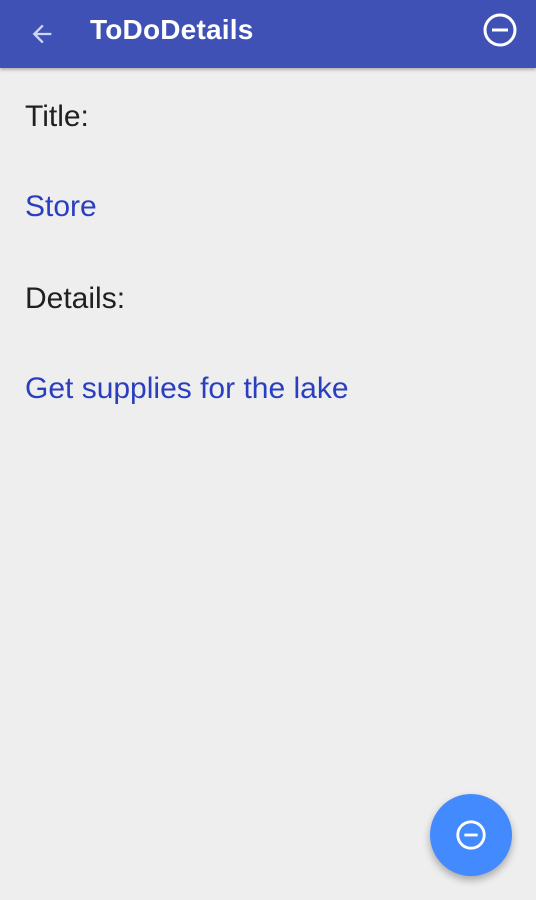 The height and width of the screenshot is (900, 536). Describe the element at coordinates (75, 298) in the screenshot. I see `details-label: Details:` at that location.